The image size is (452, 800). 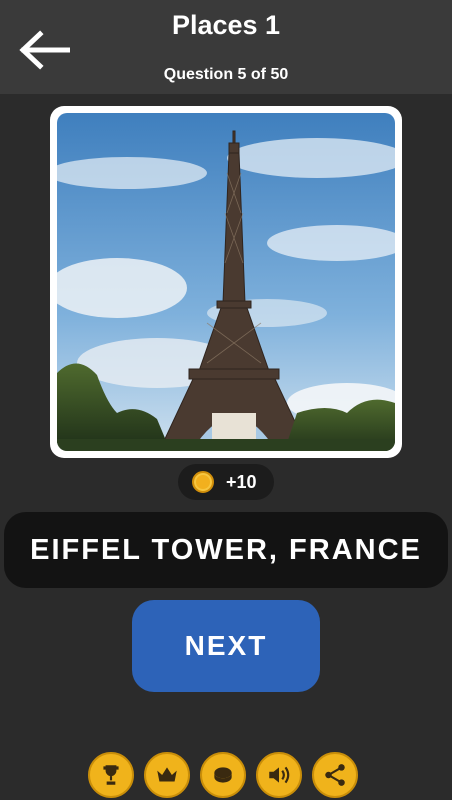 I want to click on sound-button, so click(x=279, y=775).